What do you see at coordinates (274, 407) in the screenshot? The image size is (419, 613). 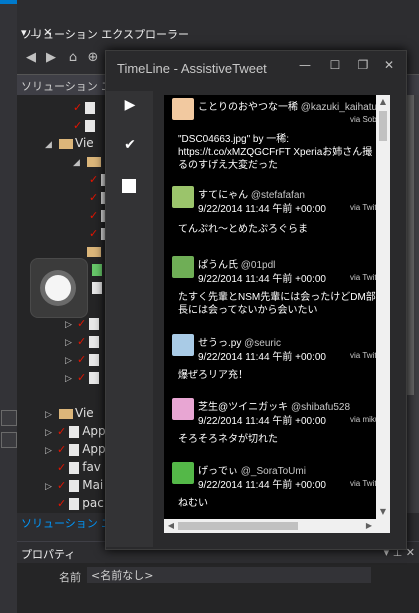 I see `tweet-header: 芝生@ツイニガッキ @shibafu528` at bounding box center [274, 407].